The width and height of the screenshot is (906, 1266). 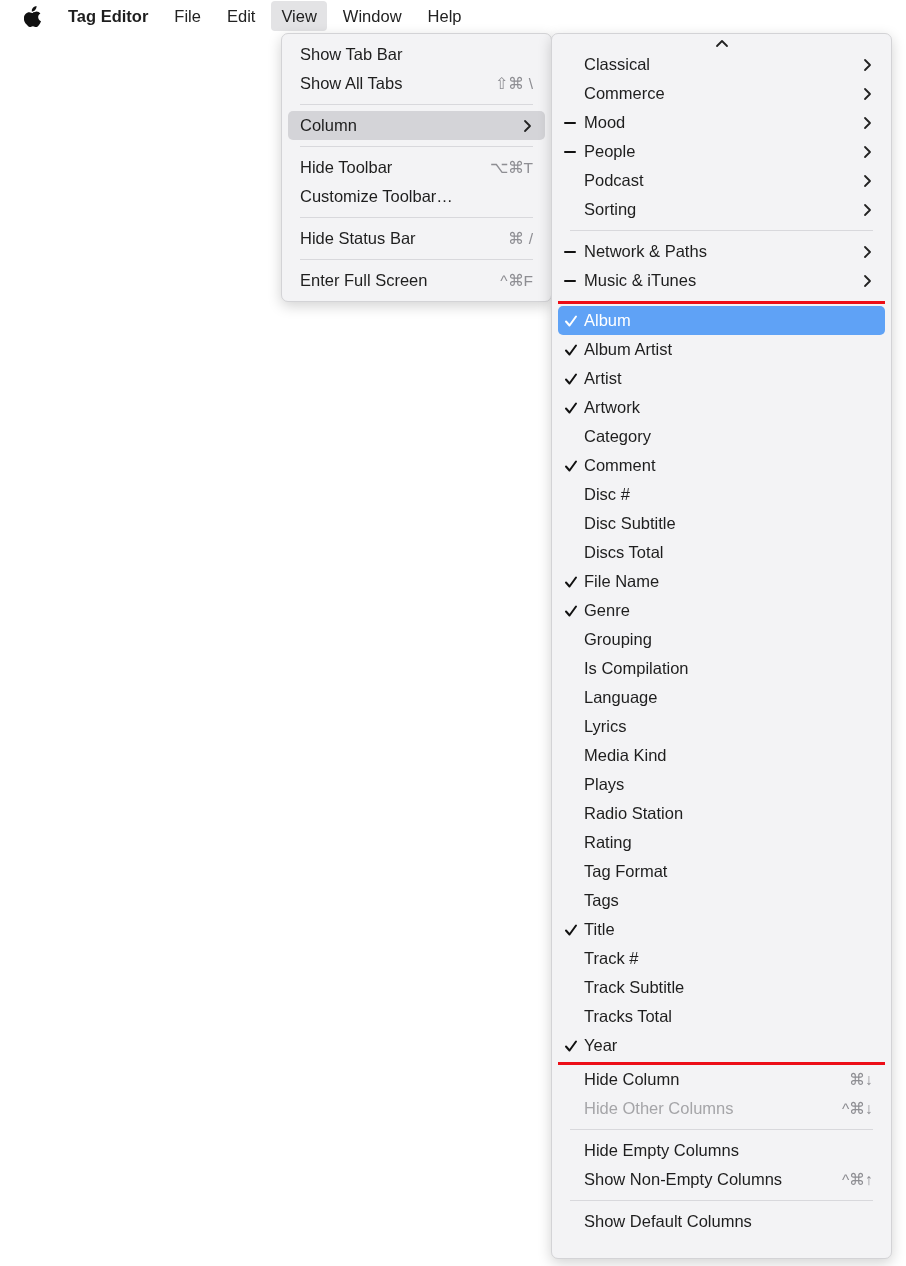 What do you see at coordinates (721, 1221) in the screenshot?
I see `menu-item: Show Default Columns` at bounding box center [721, 1221].